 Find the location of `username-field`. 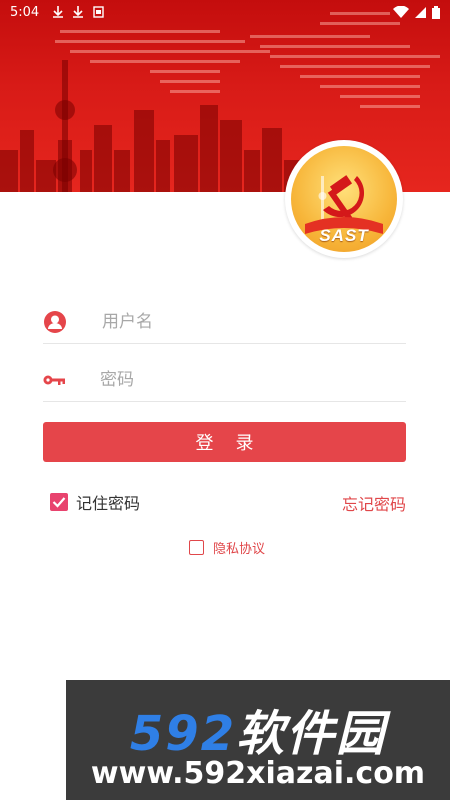

username-field is located at coordinates (224, 322).